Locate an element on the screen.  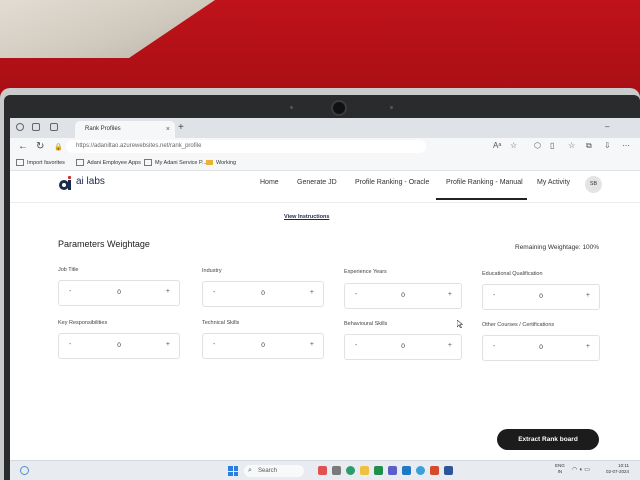
taskbar: ⌕ Search ENG IN ◠ ◖ ▭ 10:11 02-07-2024 is located at coordinates (325, 470).